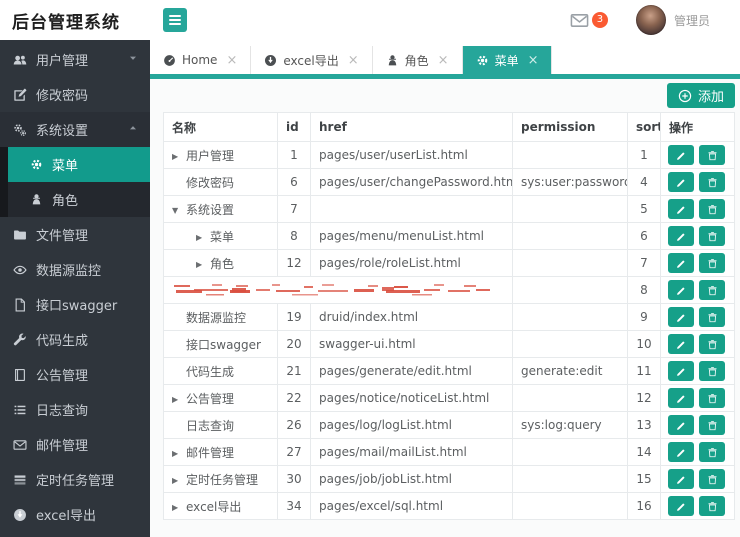 The width and height of the screenshot is (740, 537). I want to click on sidebar-subitem-menu: 菜单, so click(75, 164).